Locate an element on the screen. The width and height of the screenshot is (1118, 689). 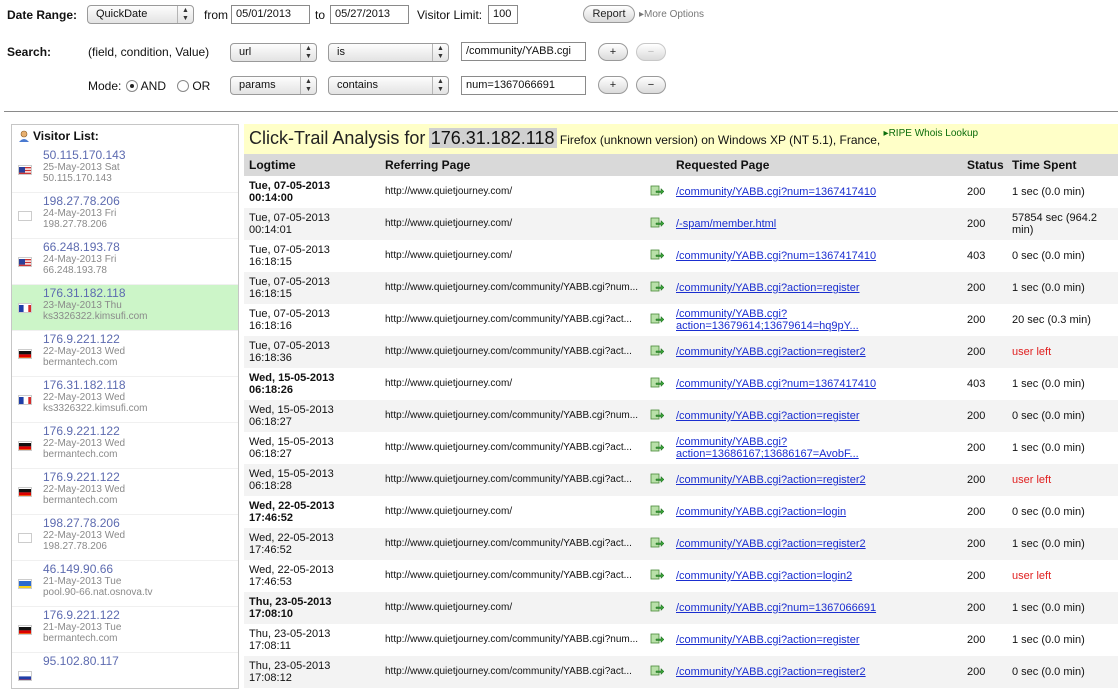
visitor-ip: 95.102.80.117 is located at coordinates (140, 660).